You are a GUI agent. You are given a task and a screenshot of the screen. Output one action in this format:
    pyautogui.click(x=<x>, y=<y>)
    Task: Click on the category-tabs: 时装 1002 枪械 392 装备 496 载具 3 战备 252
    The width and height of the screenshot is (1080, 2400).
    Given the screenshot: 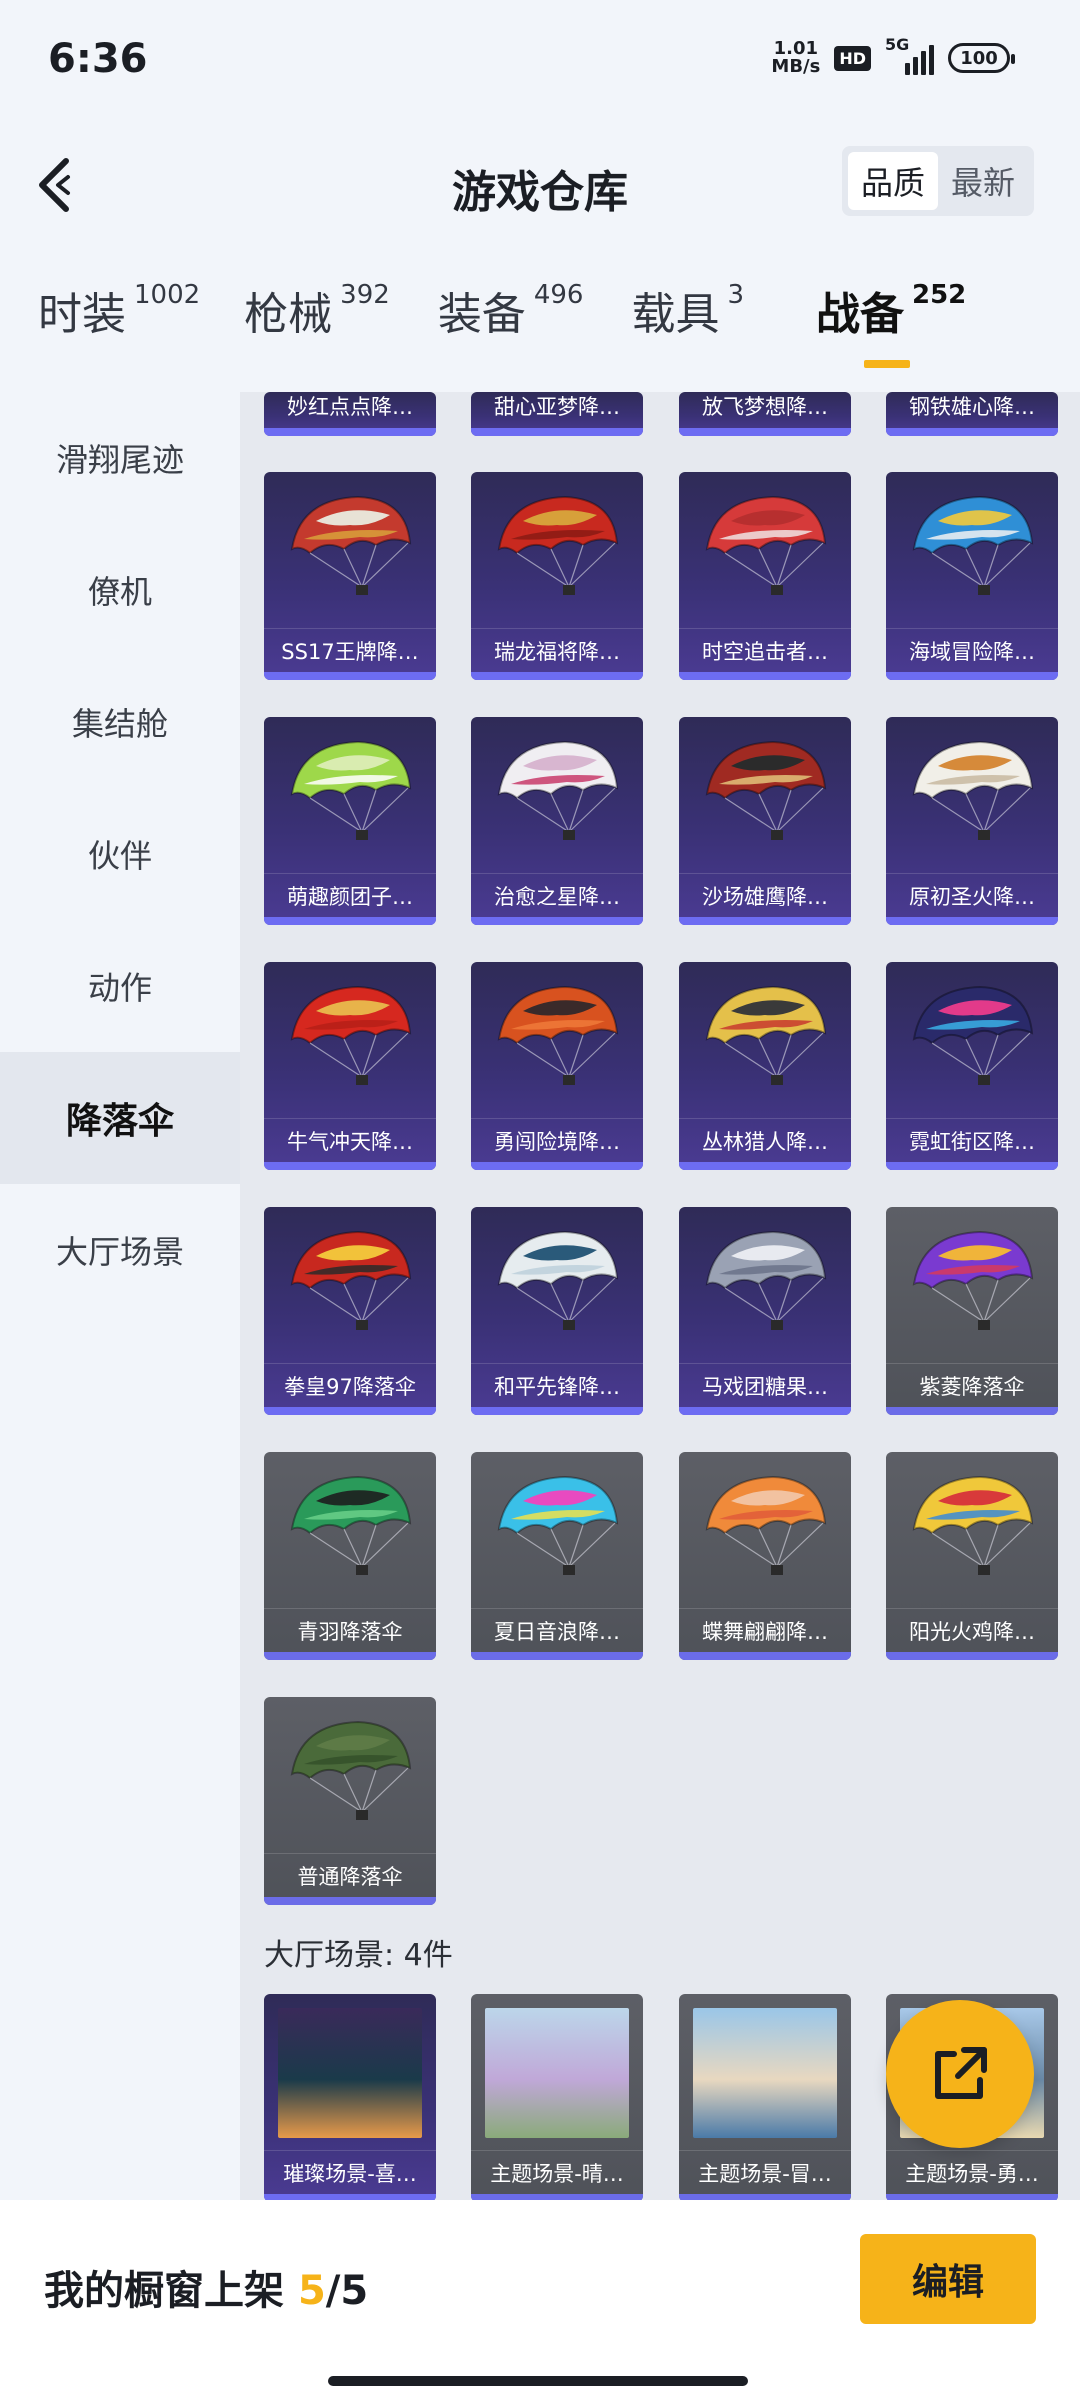 What is the action you would take?
    pyautogui.click(x=540, y=328)
    